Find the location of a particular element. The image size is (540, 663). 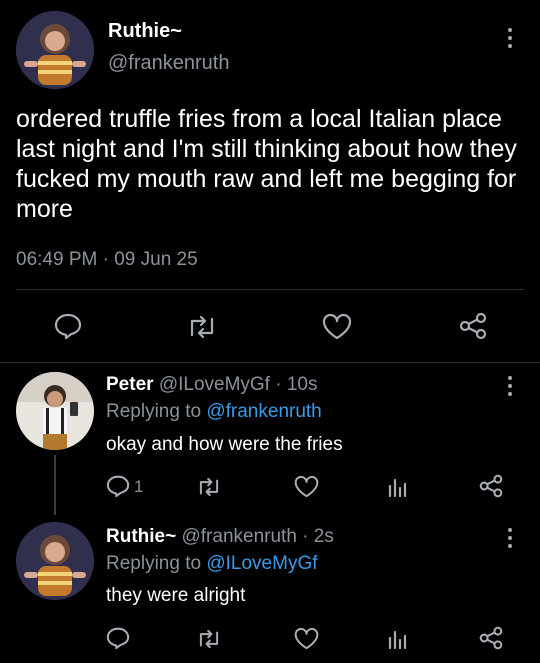

reply-header: Peter @ILoveMyGf · 10s is located at coordinates (211, 385).